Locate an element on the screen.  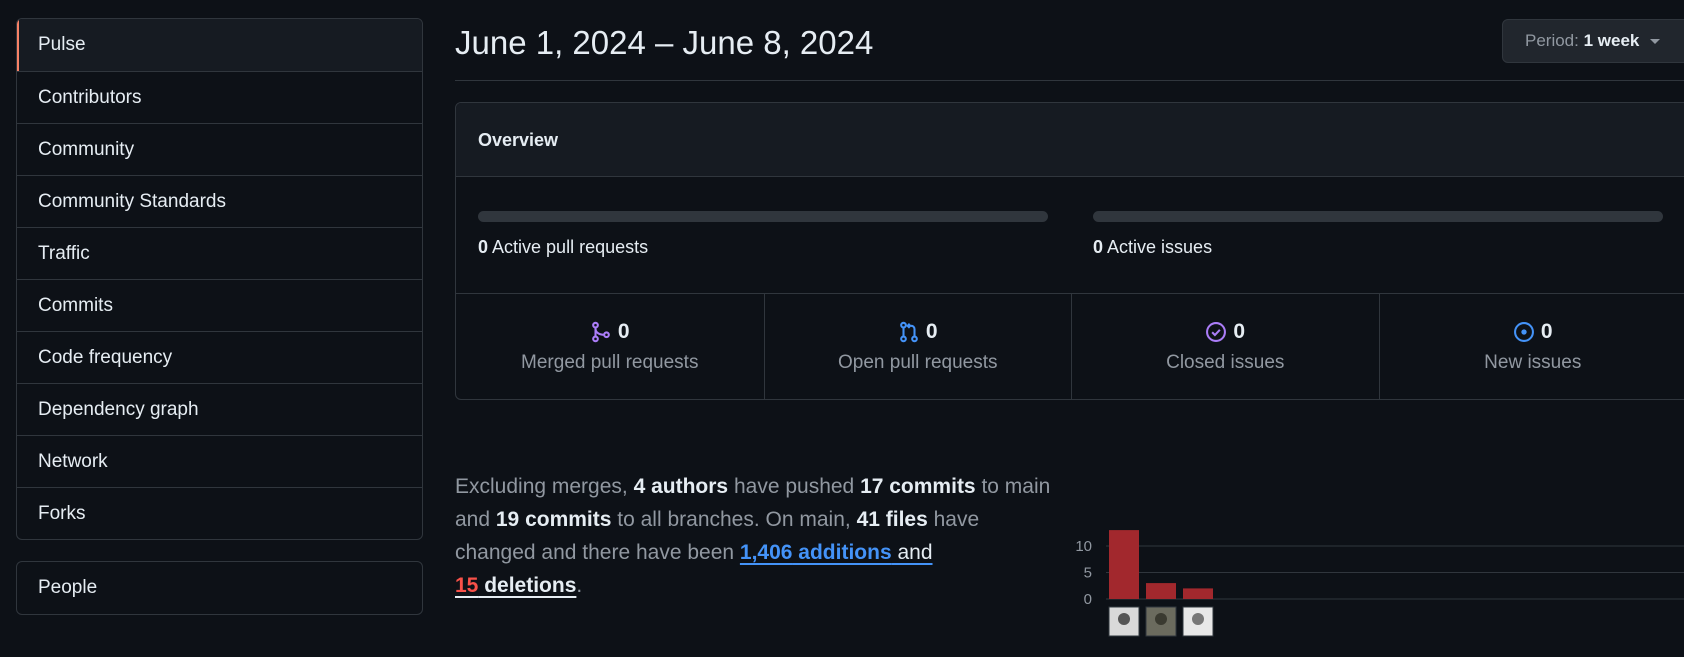
summary-text: have pushed is located at coordinates (794, 486).